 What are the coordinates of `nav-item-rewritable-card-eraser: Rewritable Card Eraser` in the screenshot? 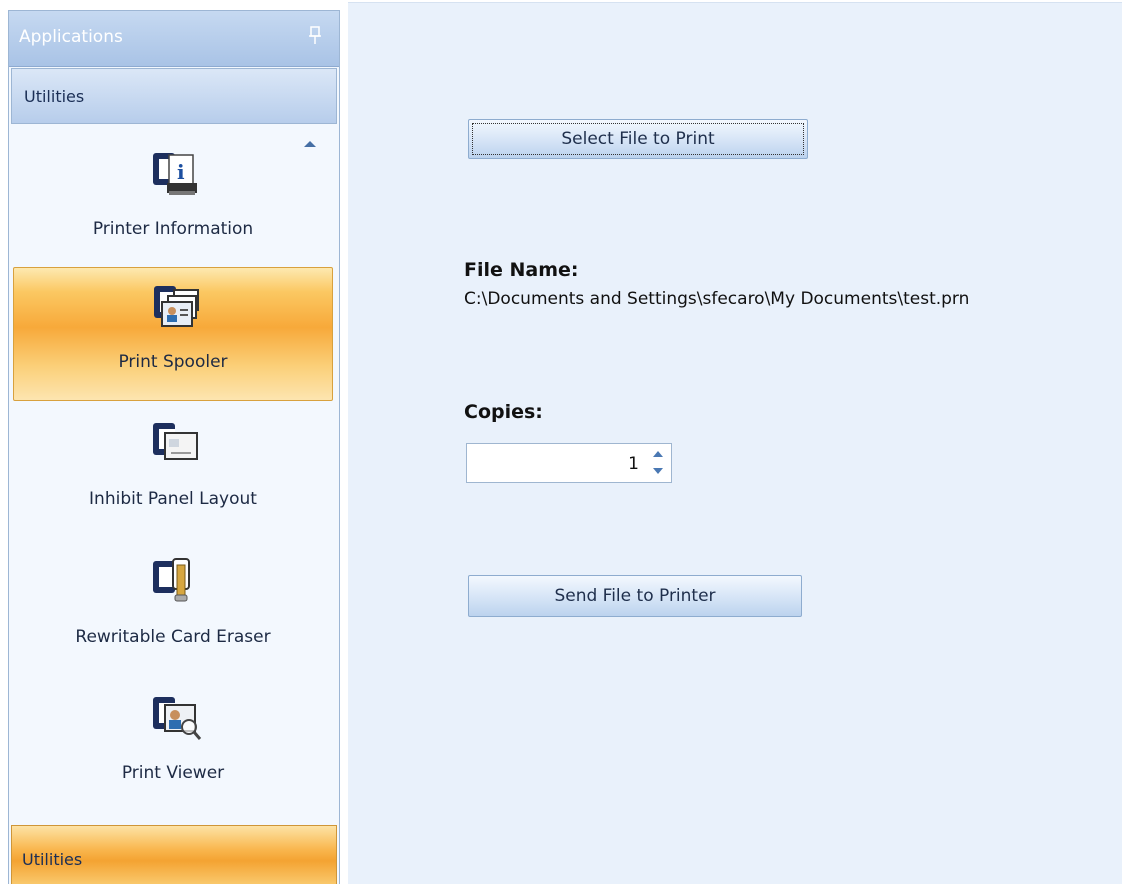 It's located at (173, 610).